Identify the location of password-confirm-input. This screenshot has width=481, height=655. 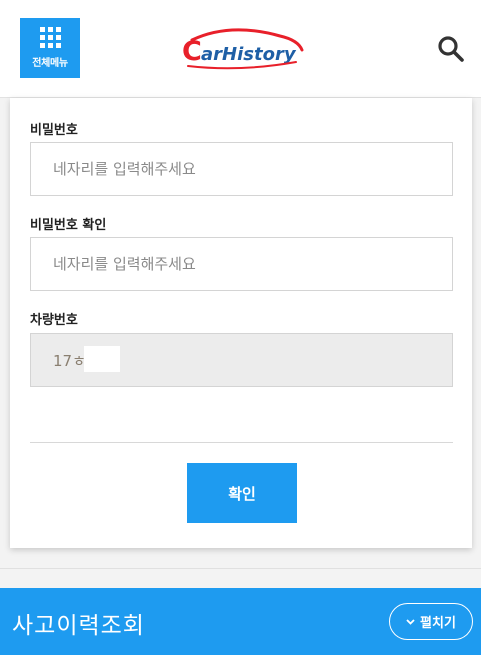
(241, 264).